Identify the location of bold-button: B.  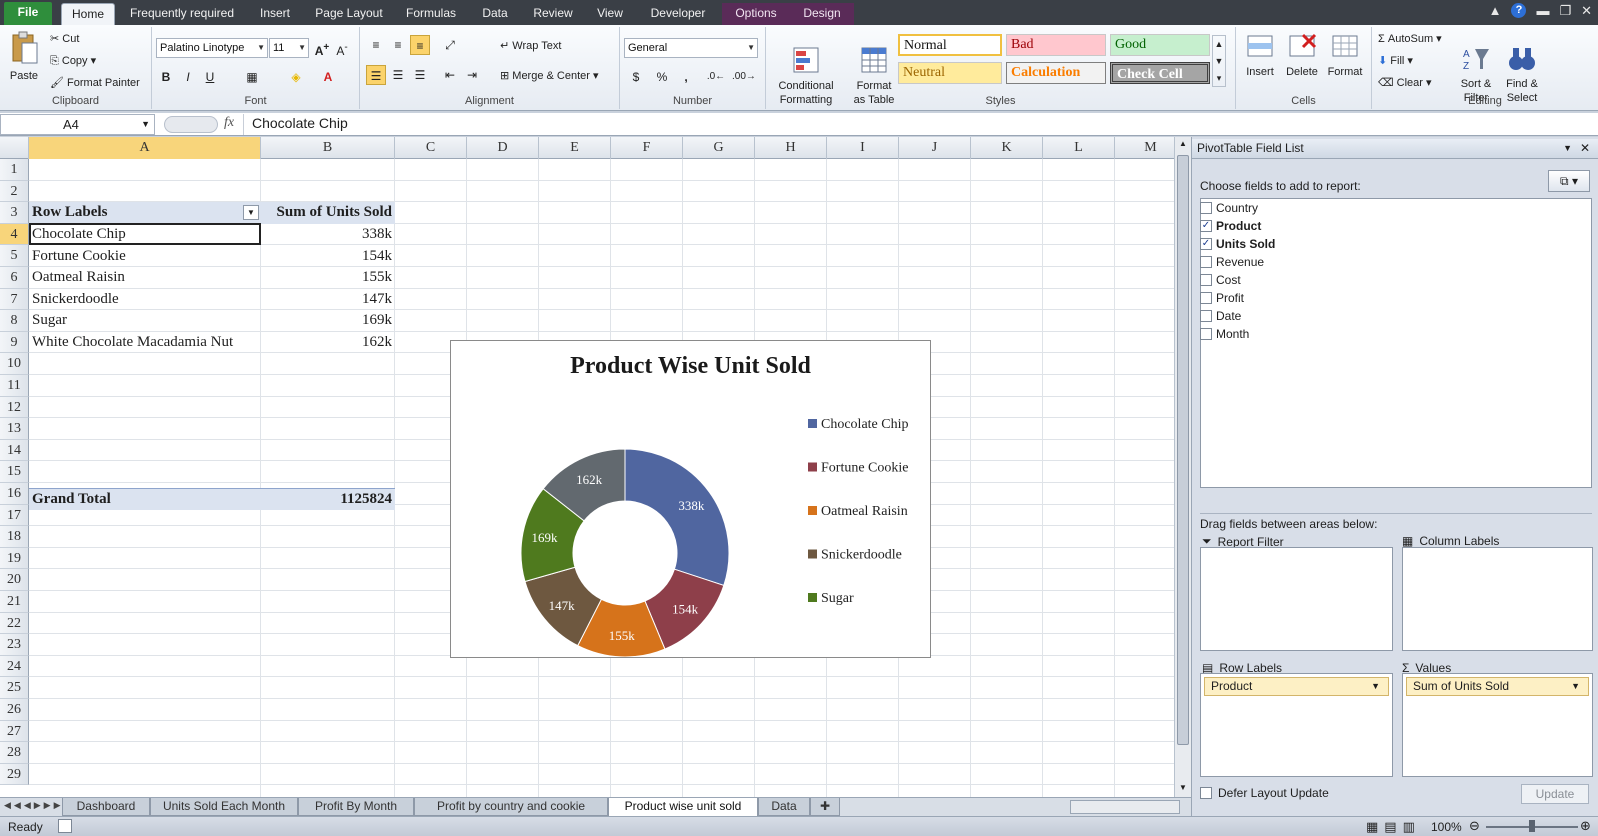
(166, 77).